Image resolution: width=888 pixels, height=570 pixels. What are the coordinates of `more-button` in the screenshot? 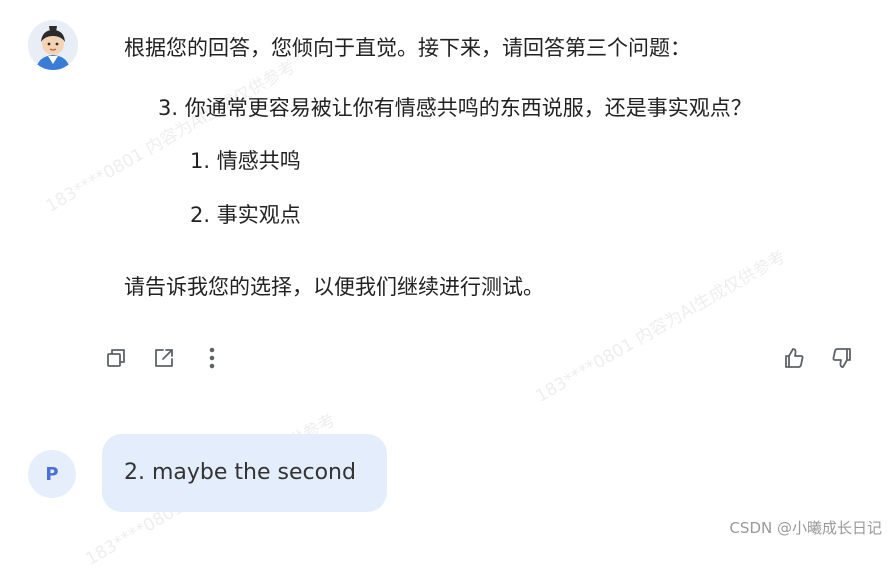 It's located at (212, 358).